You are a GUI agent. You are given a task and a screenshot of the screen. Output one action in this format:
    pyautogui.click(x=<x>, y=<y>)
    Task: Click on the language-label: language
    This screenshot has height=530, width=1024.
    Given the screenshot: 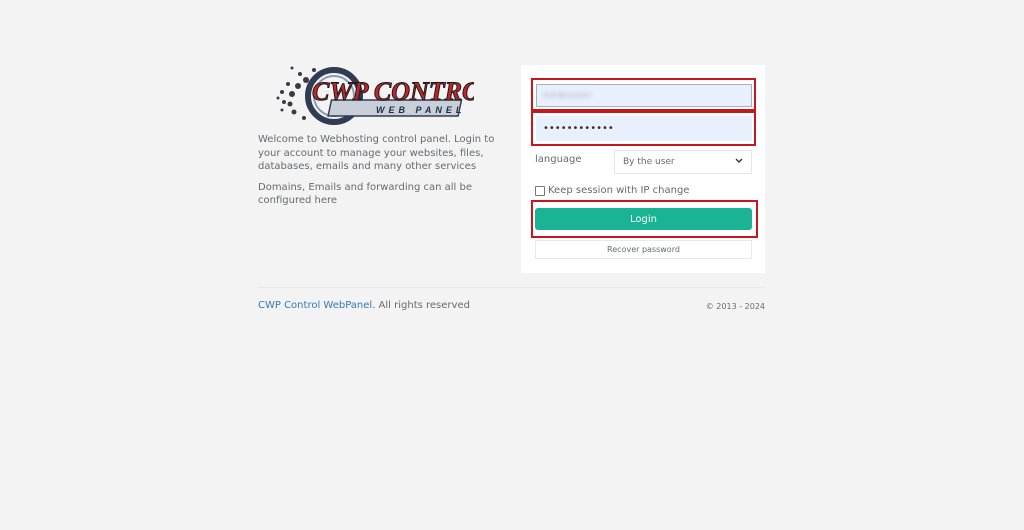 What is the action you would take?
    pyautogui.click(x=558, y=159)
    